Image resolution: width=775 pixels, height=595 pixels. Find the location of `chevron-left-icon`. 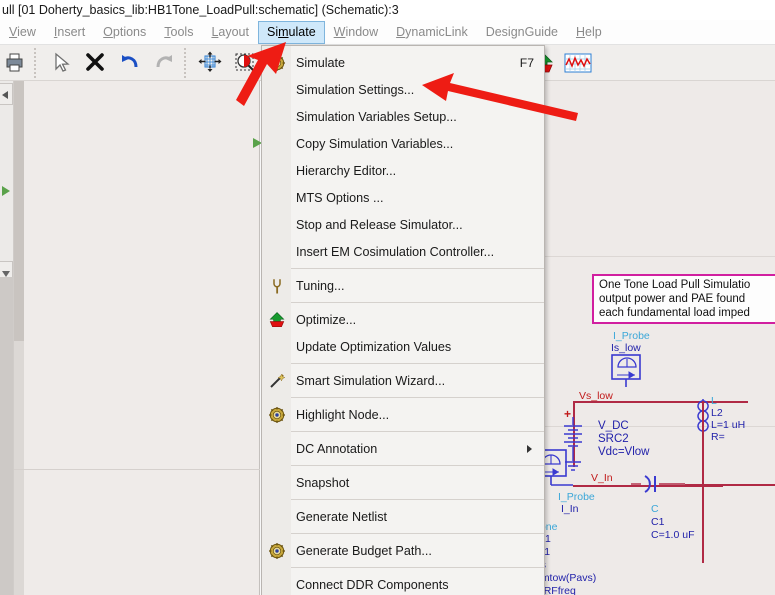

chevron-left-icon is located at coordinates (5, 95).